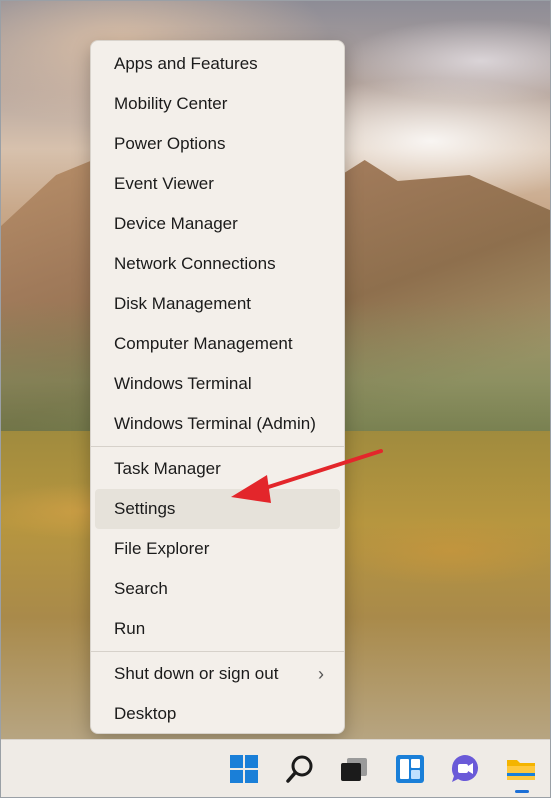  I want to click on arrow-head, so click(251, 489).